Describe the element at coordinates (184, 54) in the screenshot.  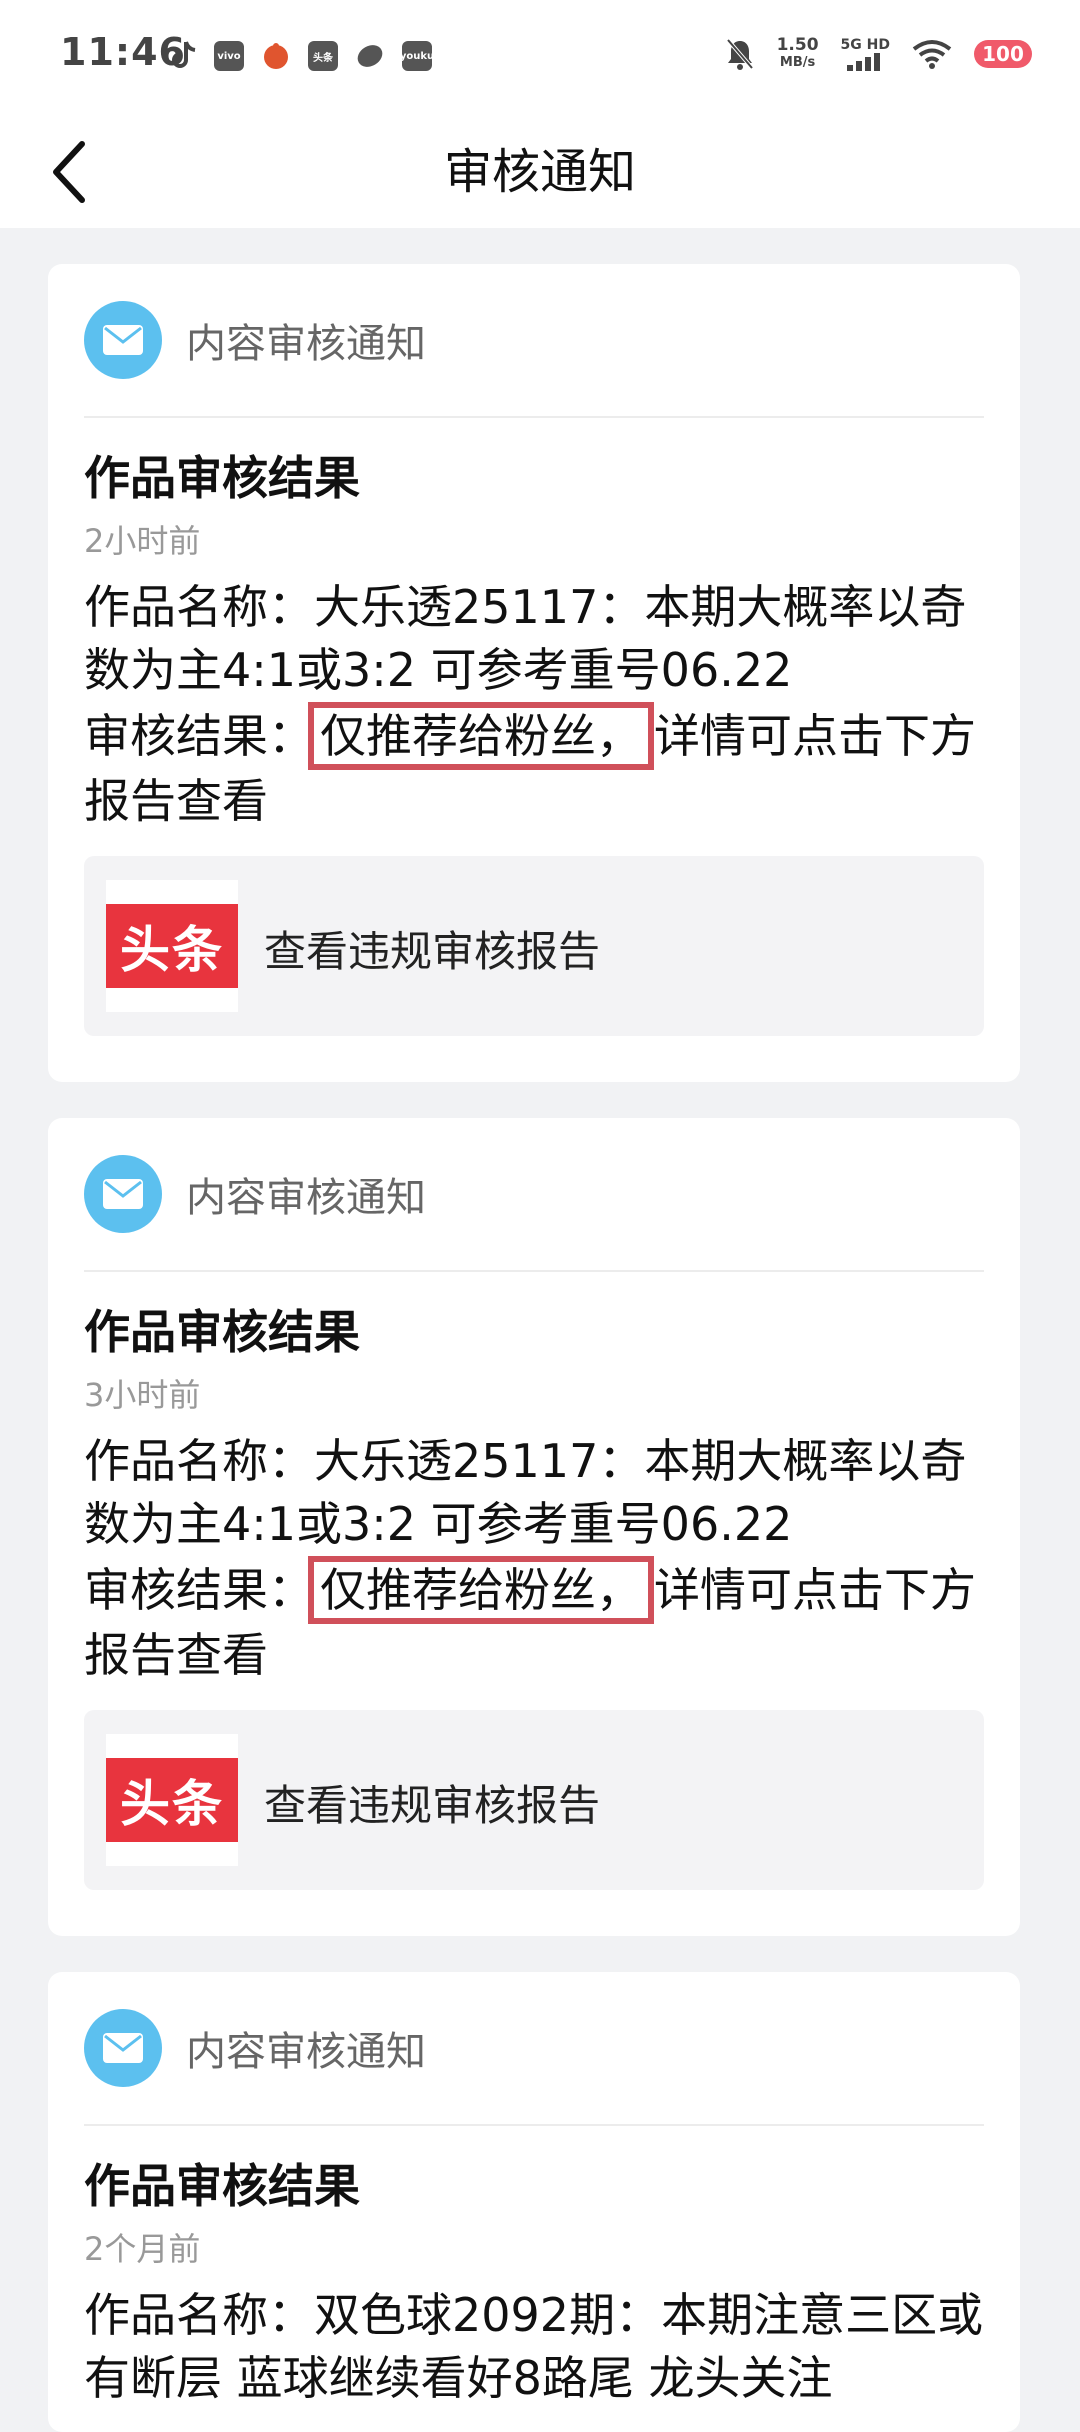
I see `tiktok-icon` at that location.